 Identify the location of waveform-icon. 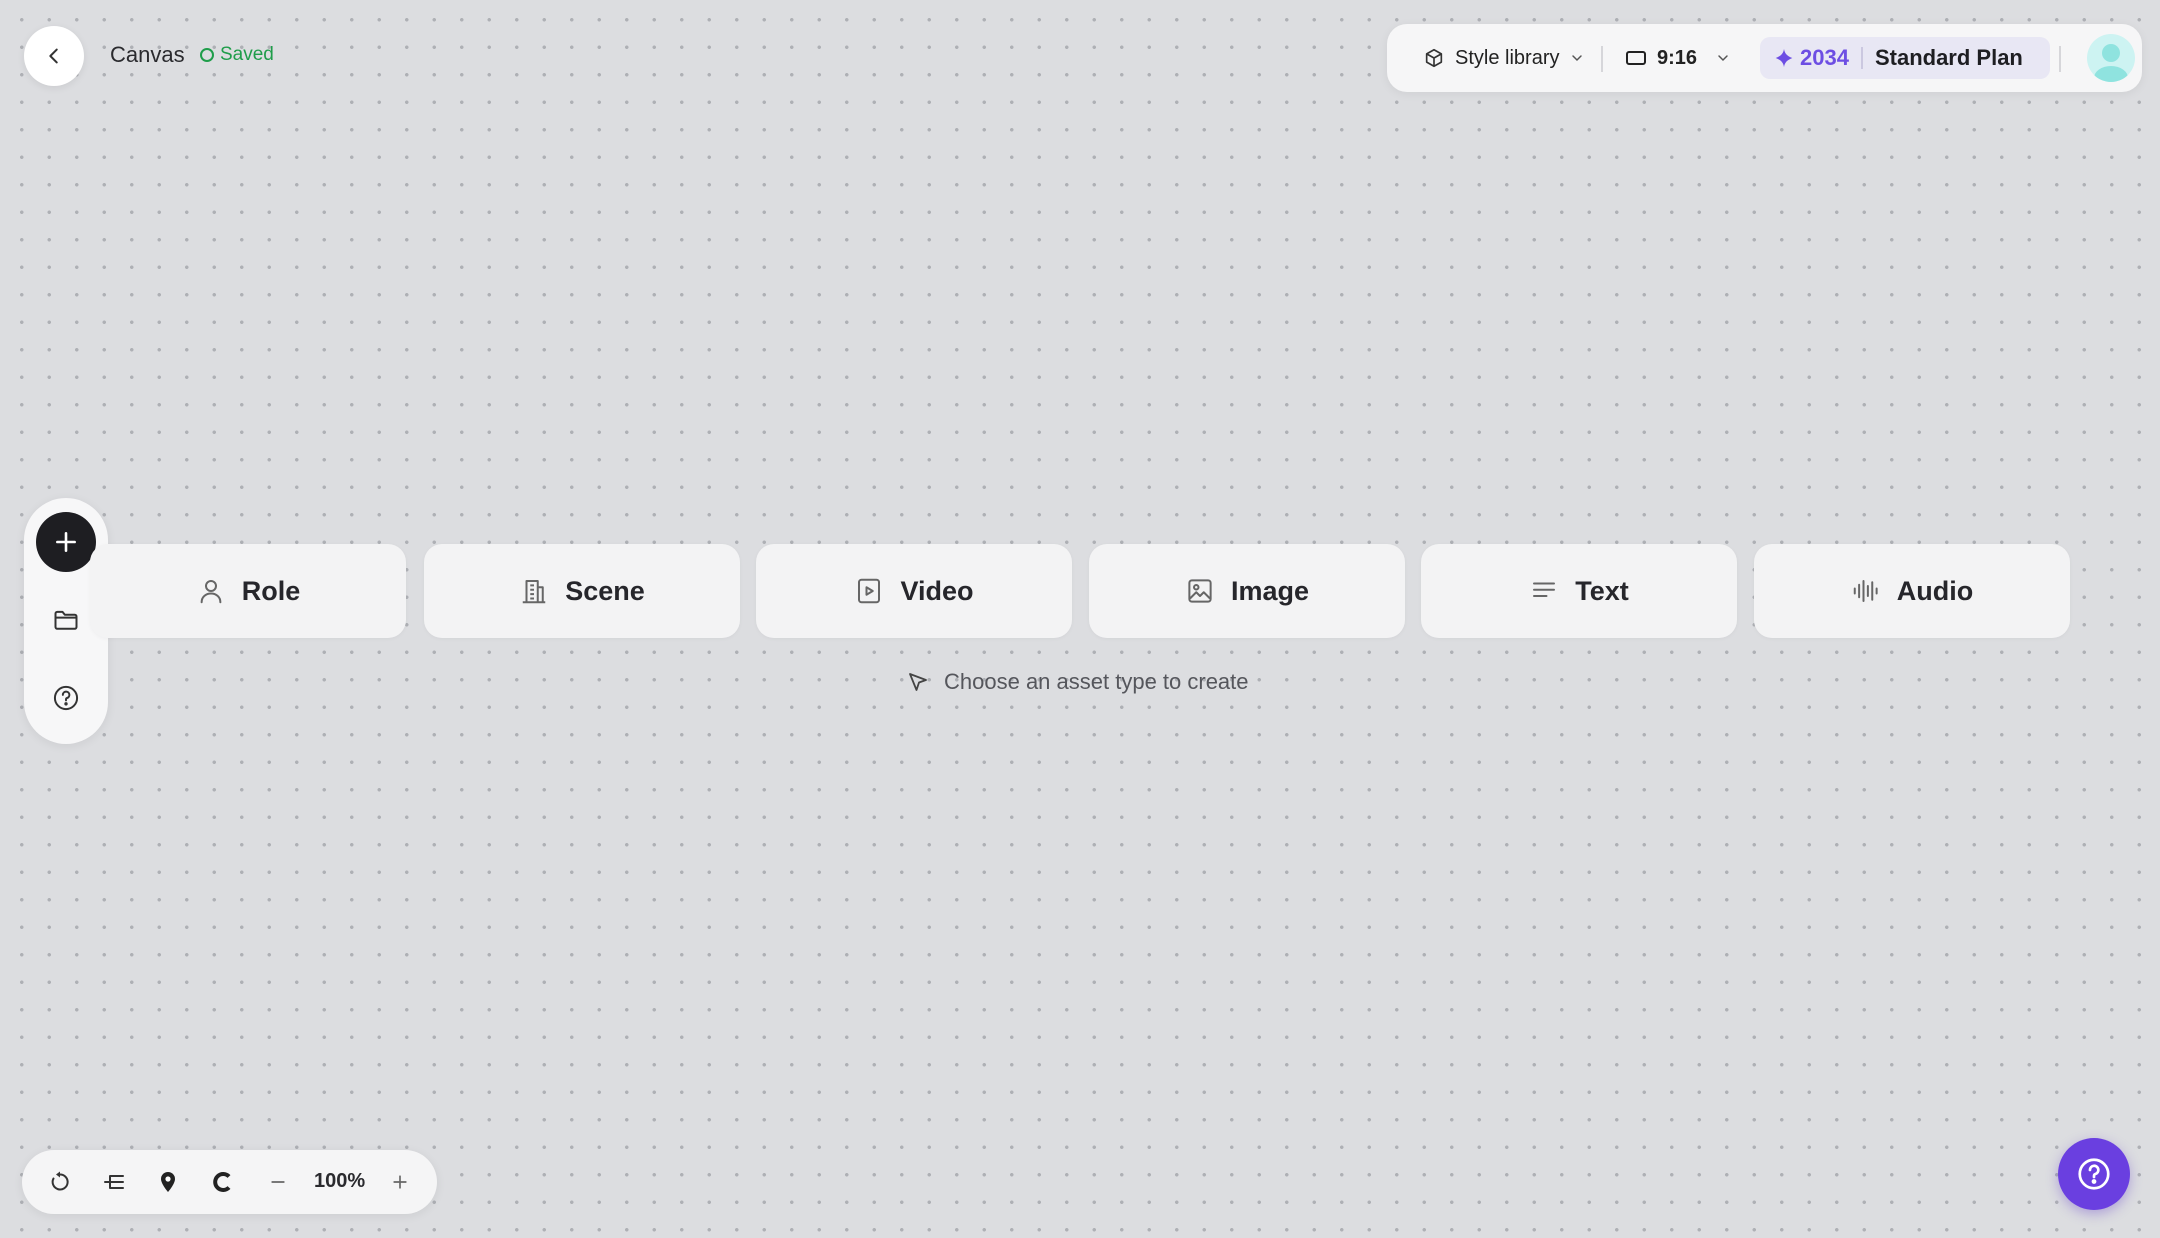
(1866, 591).